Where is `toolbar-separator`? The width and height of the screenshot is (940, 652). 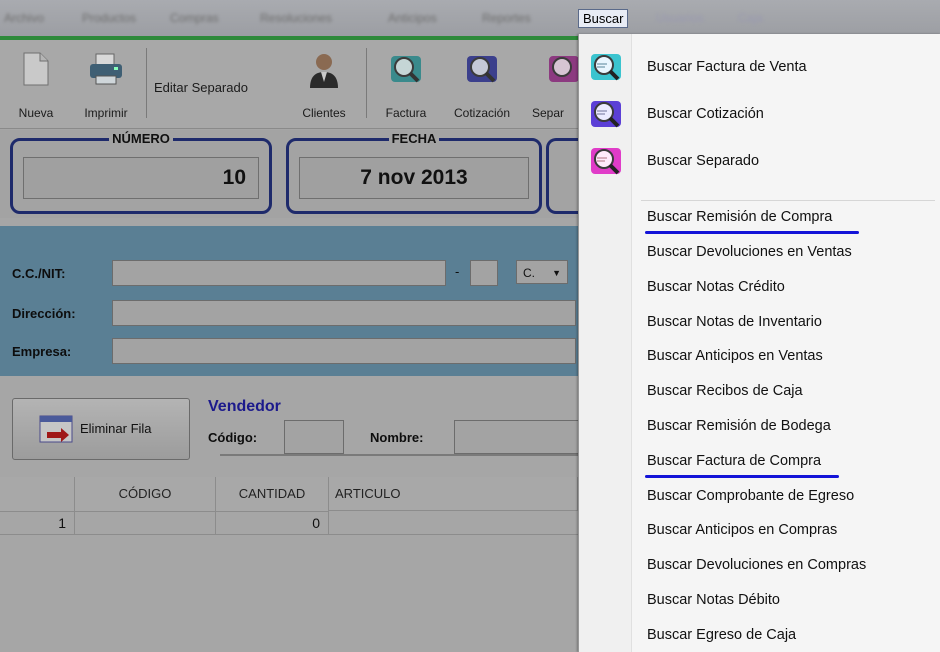 toolbar-separator is located at coordinates (366, 83).